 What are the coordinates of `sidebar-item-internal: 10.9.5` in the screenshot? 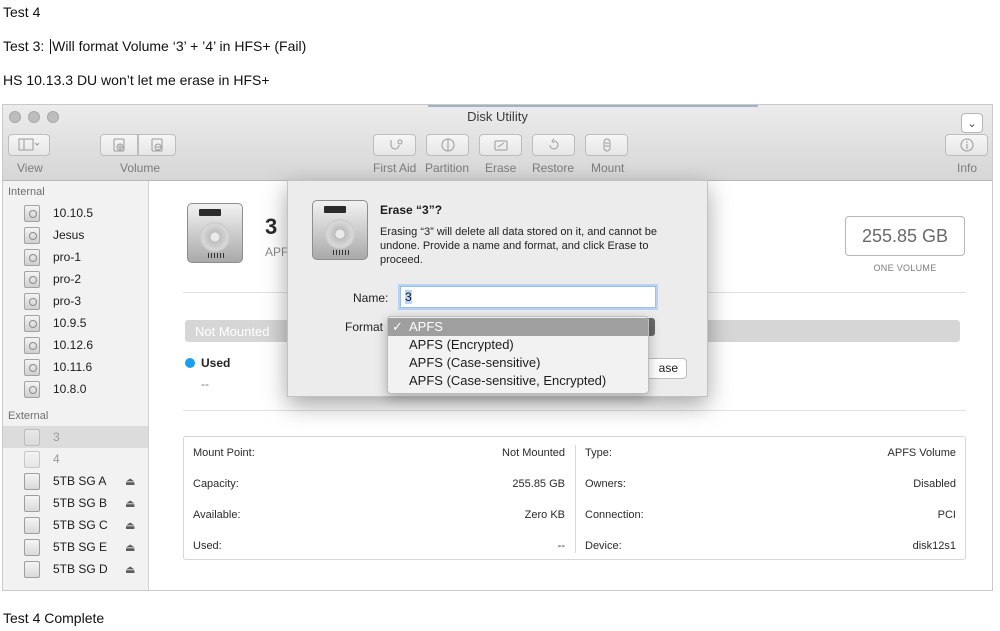 It's located at (75, 323).